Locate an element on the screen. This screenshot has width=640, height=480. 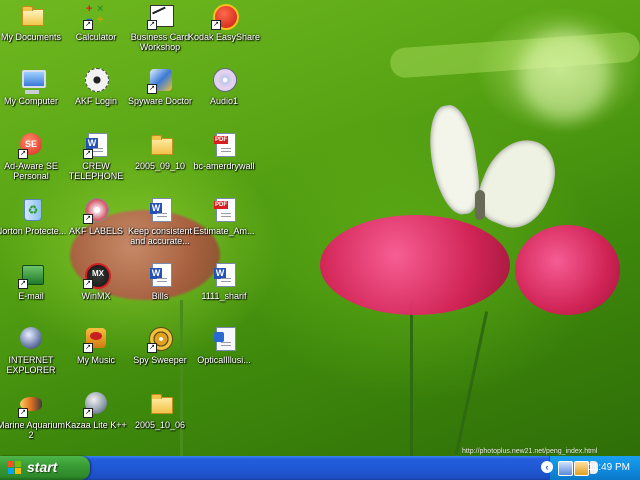
desktop-icon-winmx: MX ↗ WinMX is located at coordinates (96, 292).